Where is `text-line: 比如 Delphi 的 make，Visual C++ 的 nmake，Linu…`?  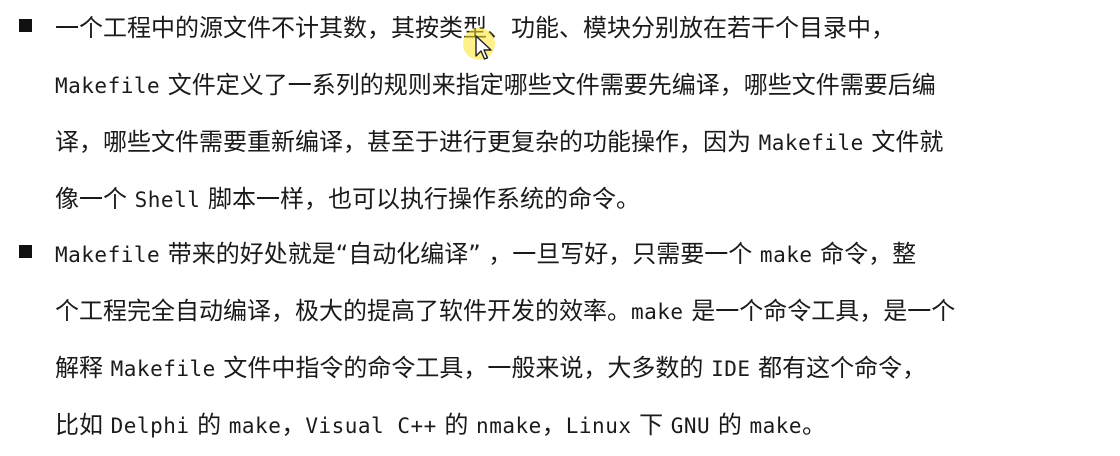 text-line: 比如 Delphi 的 make，Visual C++ 的 nmake，Linu… is located at coordinates (440, 425).